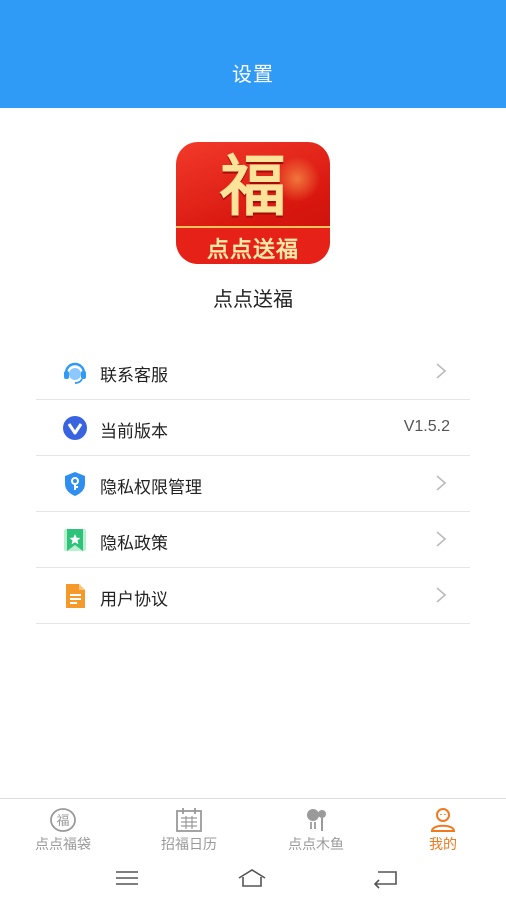 The width and height of the screenshot is (506, 900). Describe the element at coordinates (134, 600) in the screenshot. I see `menu-item-label: 用户协议` at that location.